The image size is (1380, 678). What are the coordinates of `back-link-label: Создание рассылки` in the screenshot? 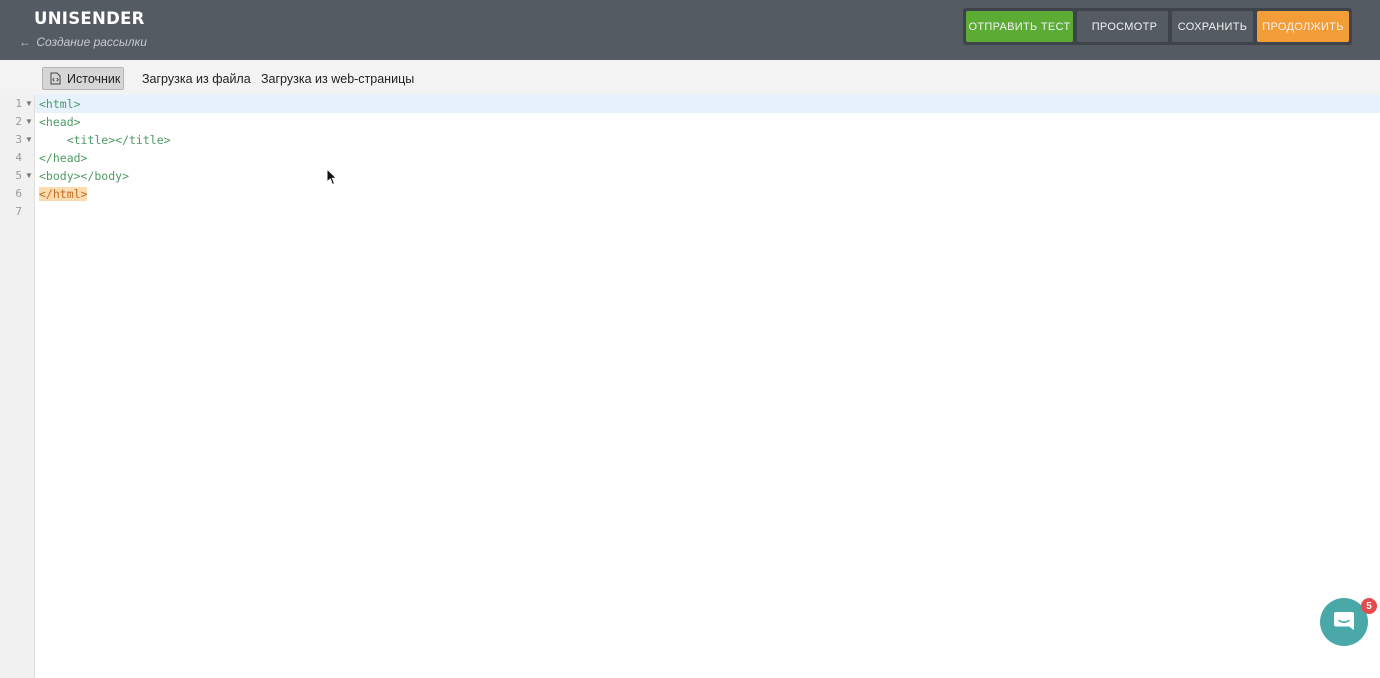 It's located at (91, 42).